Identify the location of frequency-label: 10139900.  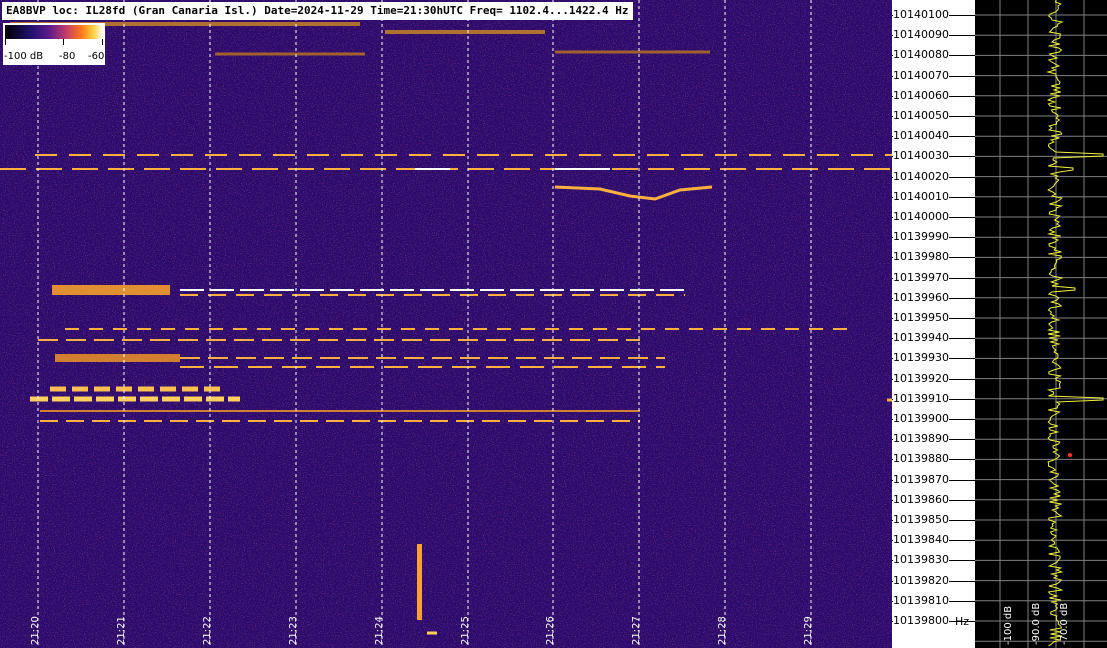
(921, 419).